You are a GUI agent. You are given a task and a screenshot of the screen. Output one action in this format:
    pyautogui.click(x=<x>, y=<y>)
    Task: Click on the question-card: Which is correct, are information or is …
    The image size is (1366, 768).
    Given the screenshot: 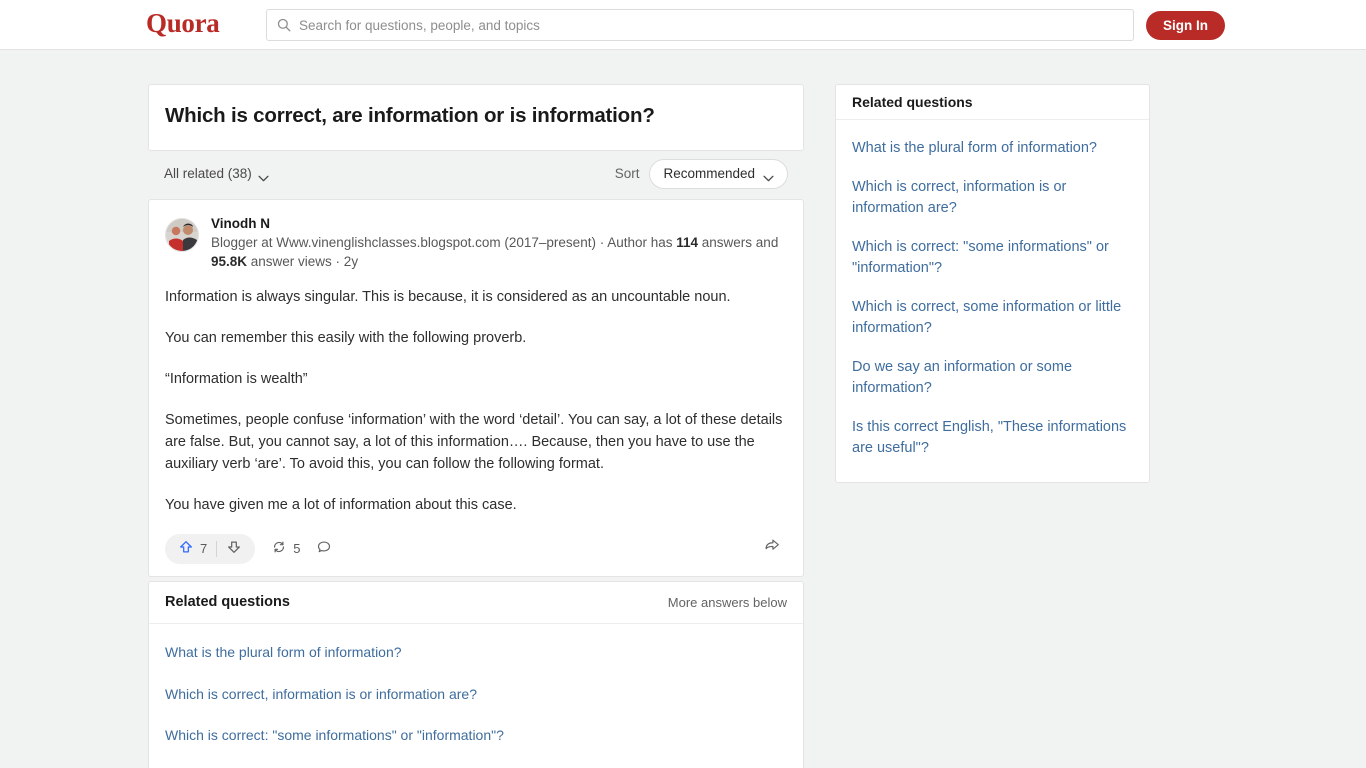 What is the action you would take?
    pyautogui.click(x=476, y=117)
    